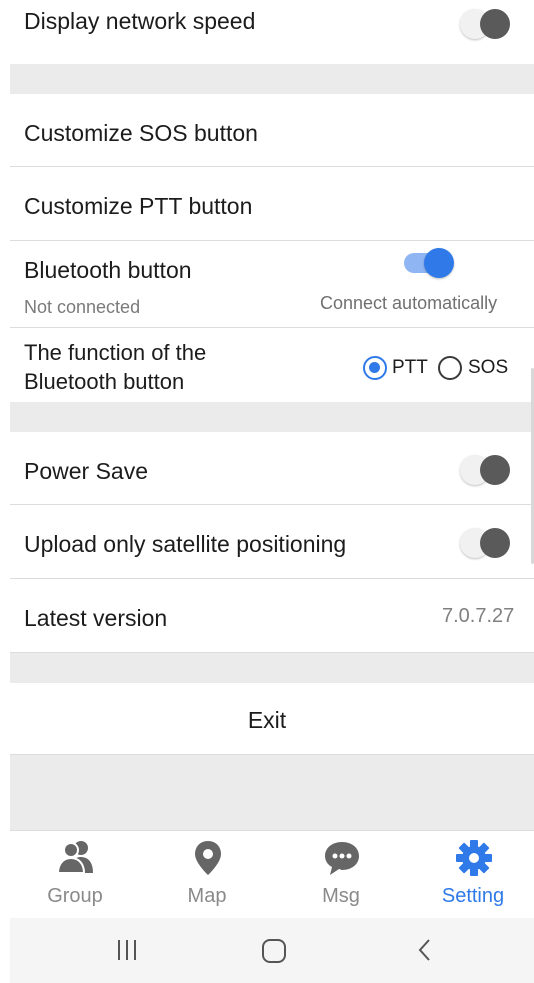 The height and width of the screenshot is (983, 534). I want to click on bluetooth-function-label-line1: The function of the, so click(115, 352).